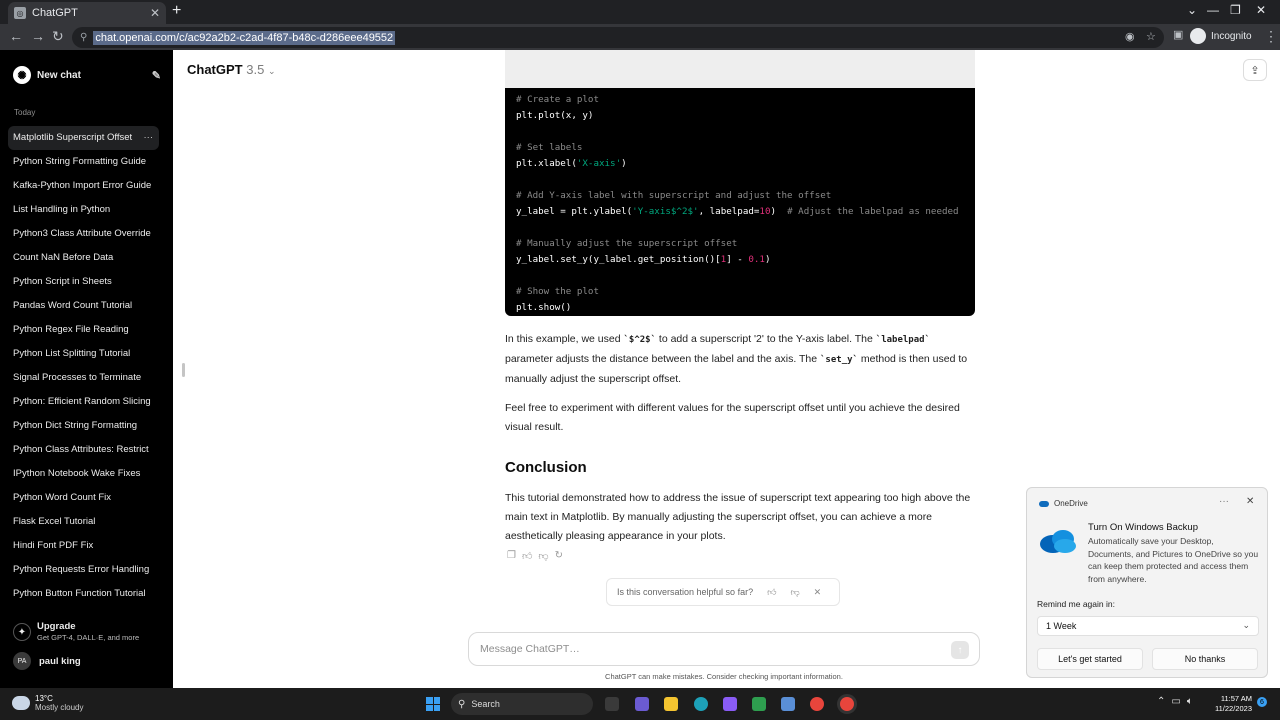 The image size is (1280, 720). What do you see at coordinates (83, 498) in the screenshot?
I see `history-item: Python Word Count Fix` at bounding box center [83, 498].